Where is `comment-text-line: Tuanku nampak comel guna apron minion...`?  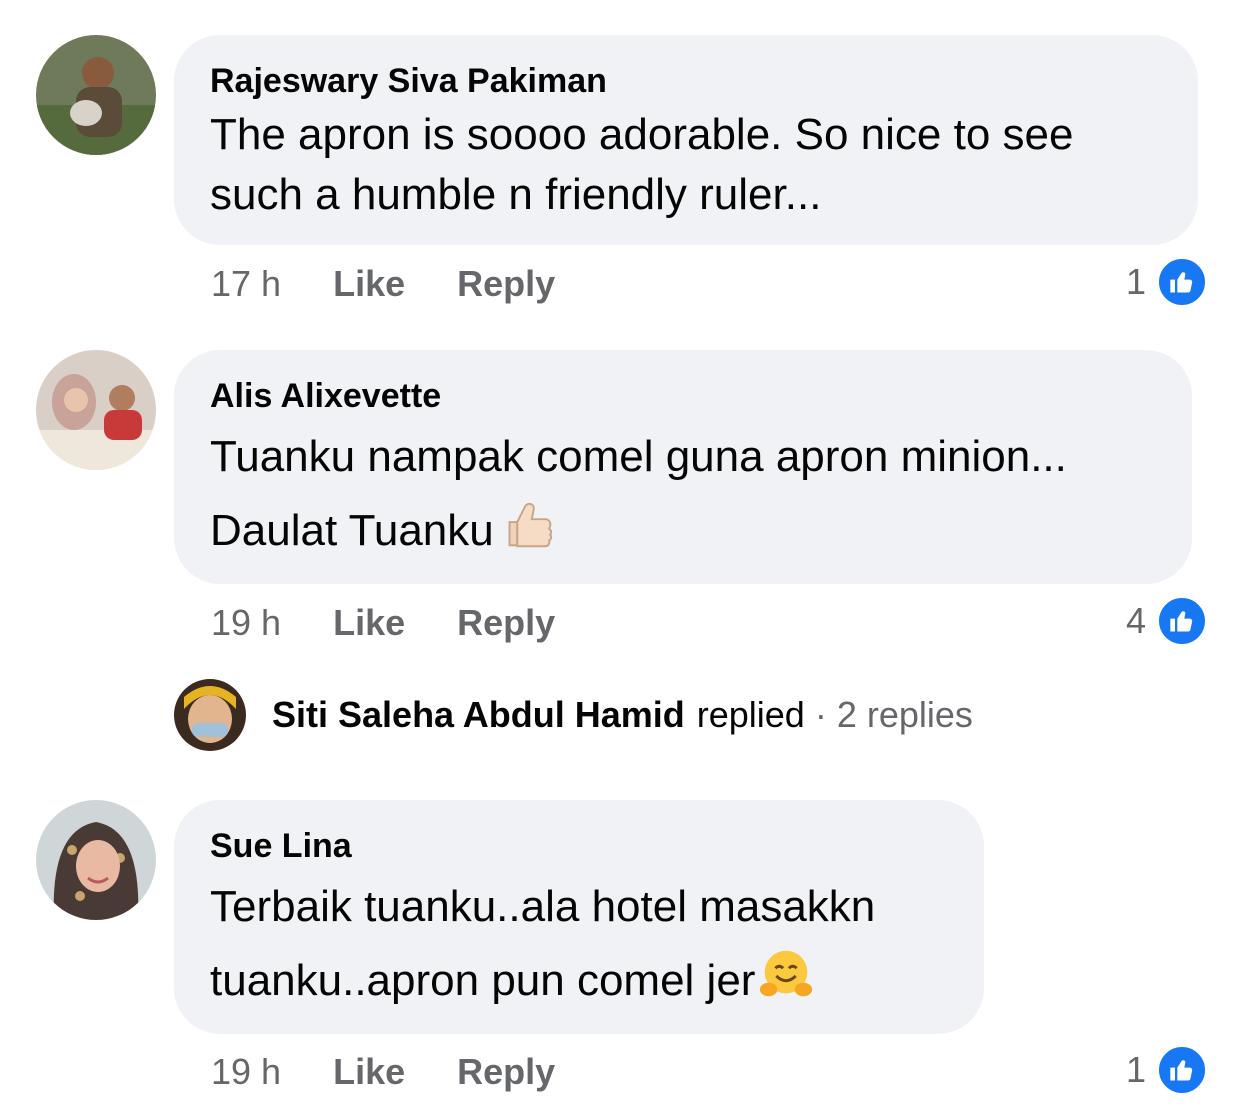
comment-text-line: Tuanku nampak comel guna apron minion... is located at coordinates (683, 457).